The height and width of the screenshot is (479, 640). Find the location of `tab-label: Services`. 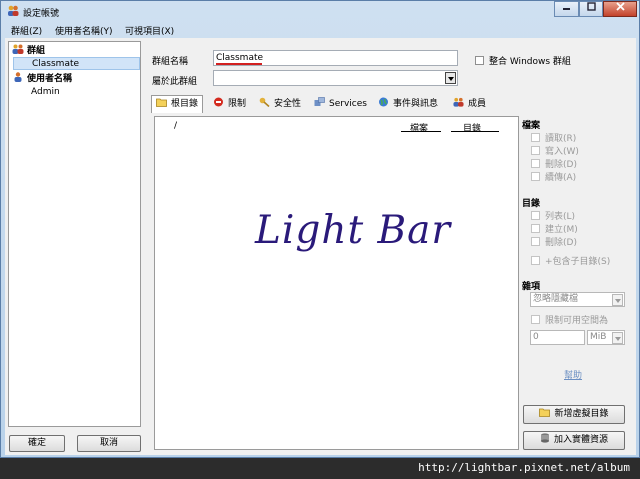

tab-label: Services is located at coordinates (348, 104).